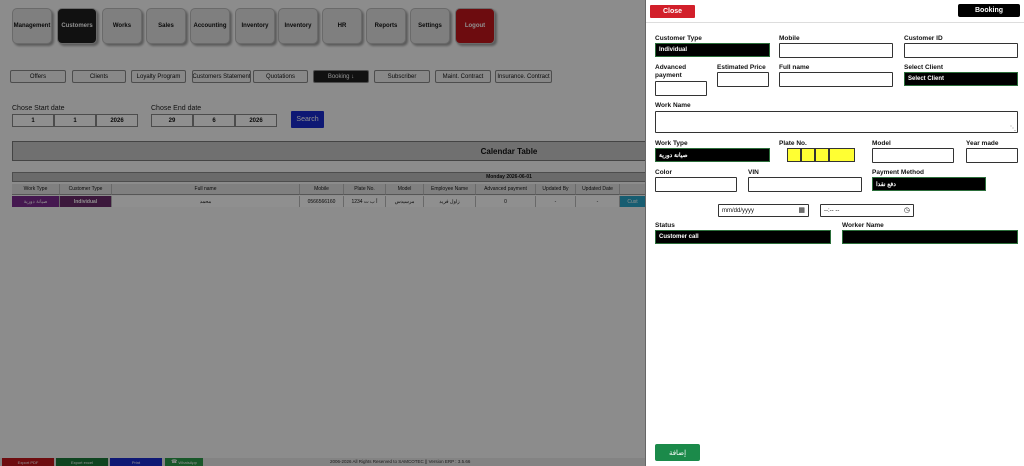 Image resolution: width=1024 pixels, height=466 pixels. Describe the element at coordinates (678, 38) in the screenshot. I see `customer-type-label: Customer Type` at that location.